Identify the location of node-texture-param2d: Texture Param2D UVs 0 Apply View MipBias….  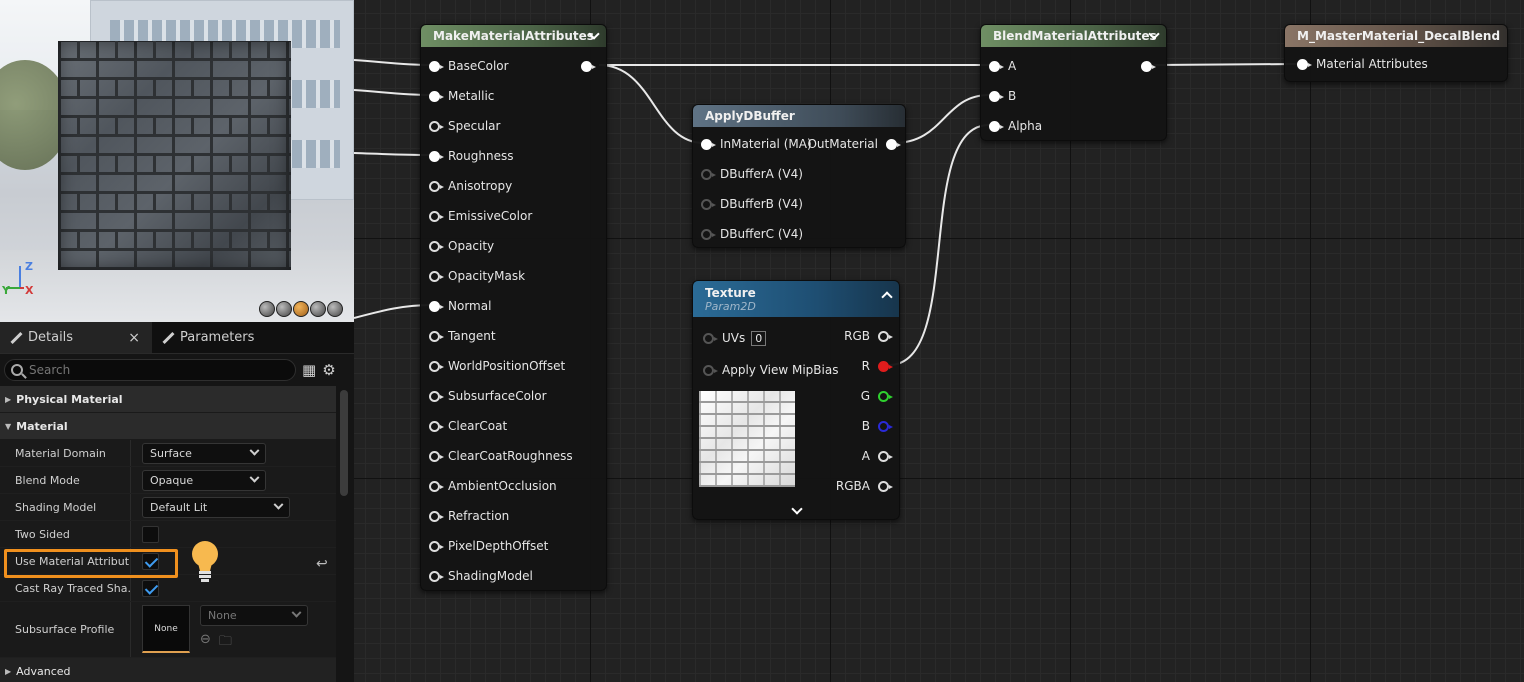
(796, 400).